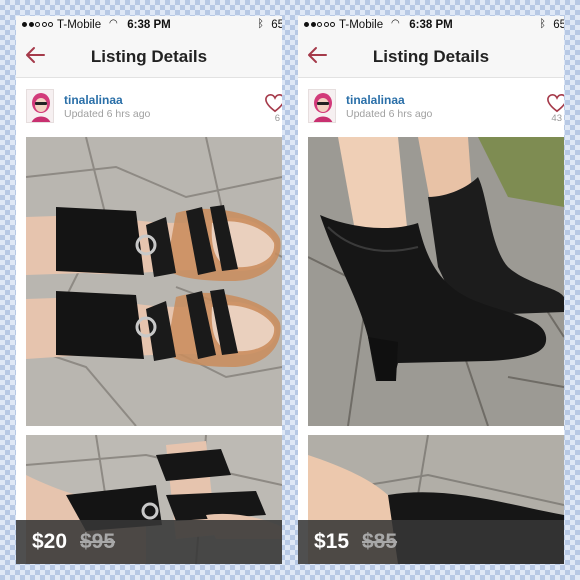 The width and height of the screenshot is (580, 580). What do you see at coordinates (277, 118) in the screenshot?
I see `like-count: 6` at bounding box center [277, 118].